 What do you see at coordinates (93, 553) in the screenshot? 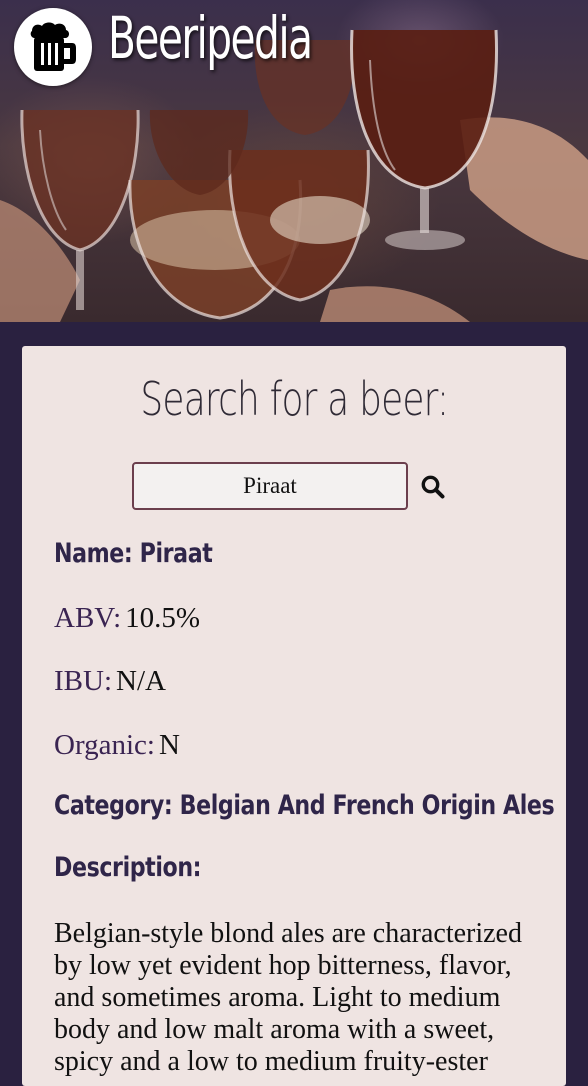
I see `name-label: Name:` at bounding box center [93, 553].